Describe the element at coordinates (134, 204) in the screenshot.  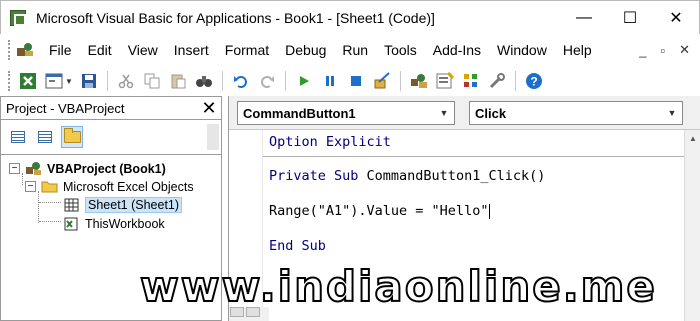
I see `tree-label-sheet1: Sheet1 (Sheet1)` at that location.